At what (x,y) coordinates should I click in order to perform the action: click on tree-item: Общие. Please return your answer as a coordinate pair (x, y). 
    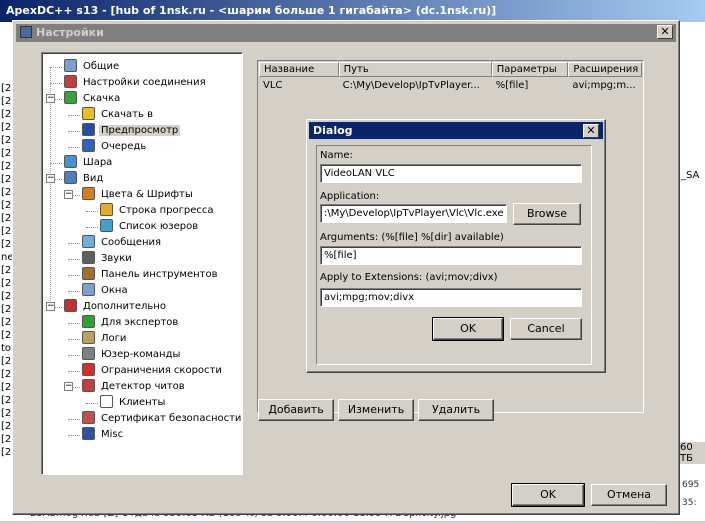
    Looking at the image, I should click on (92, 67).